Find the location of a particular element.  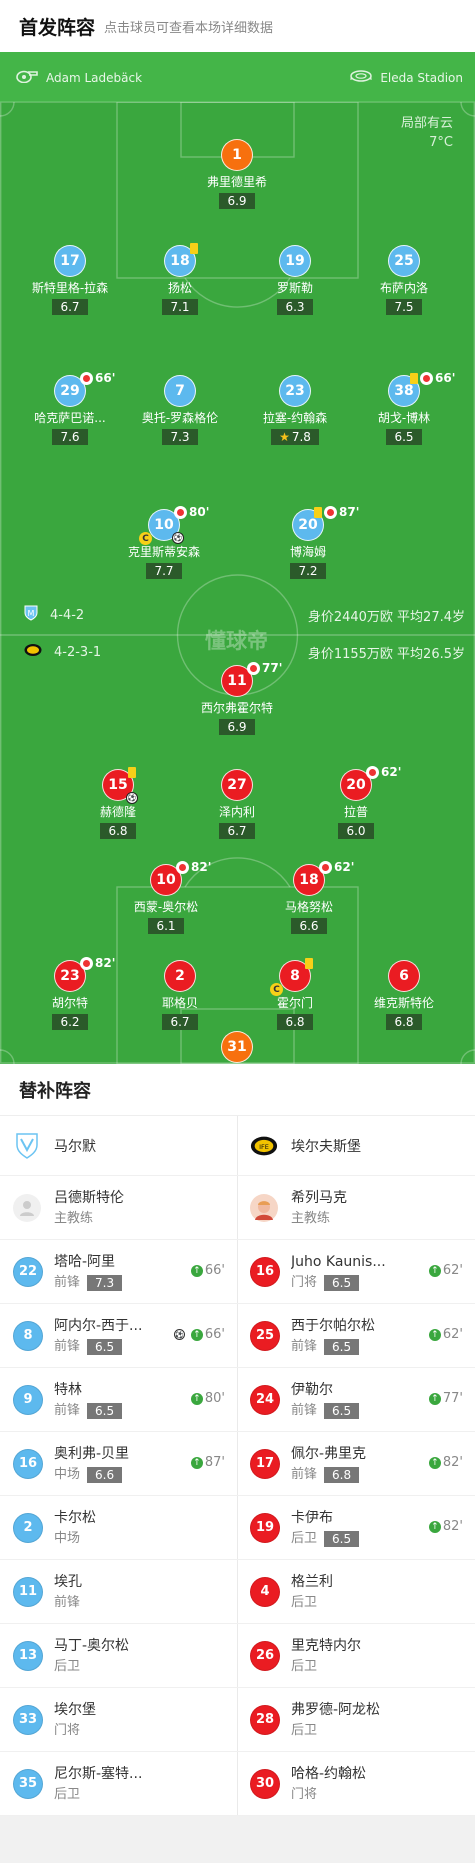

player-marker: 18 62' 马格努松 6.6 is located at coordinates (309, 897).